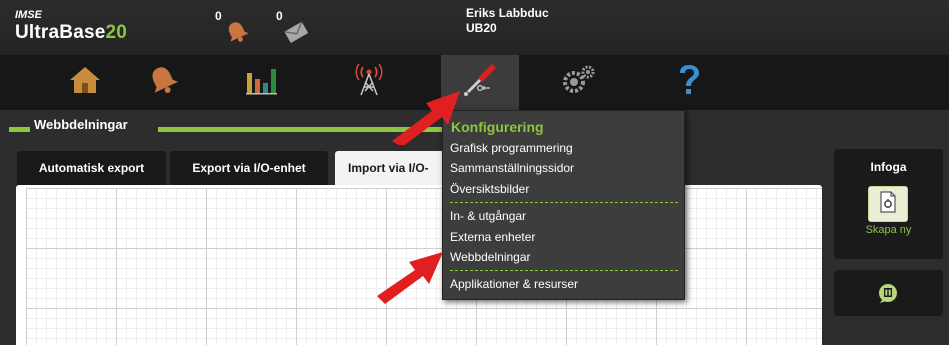  I want to click on question-icon, so click(689, 82).